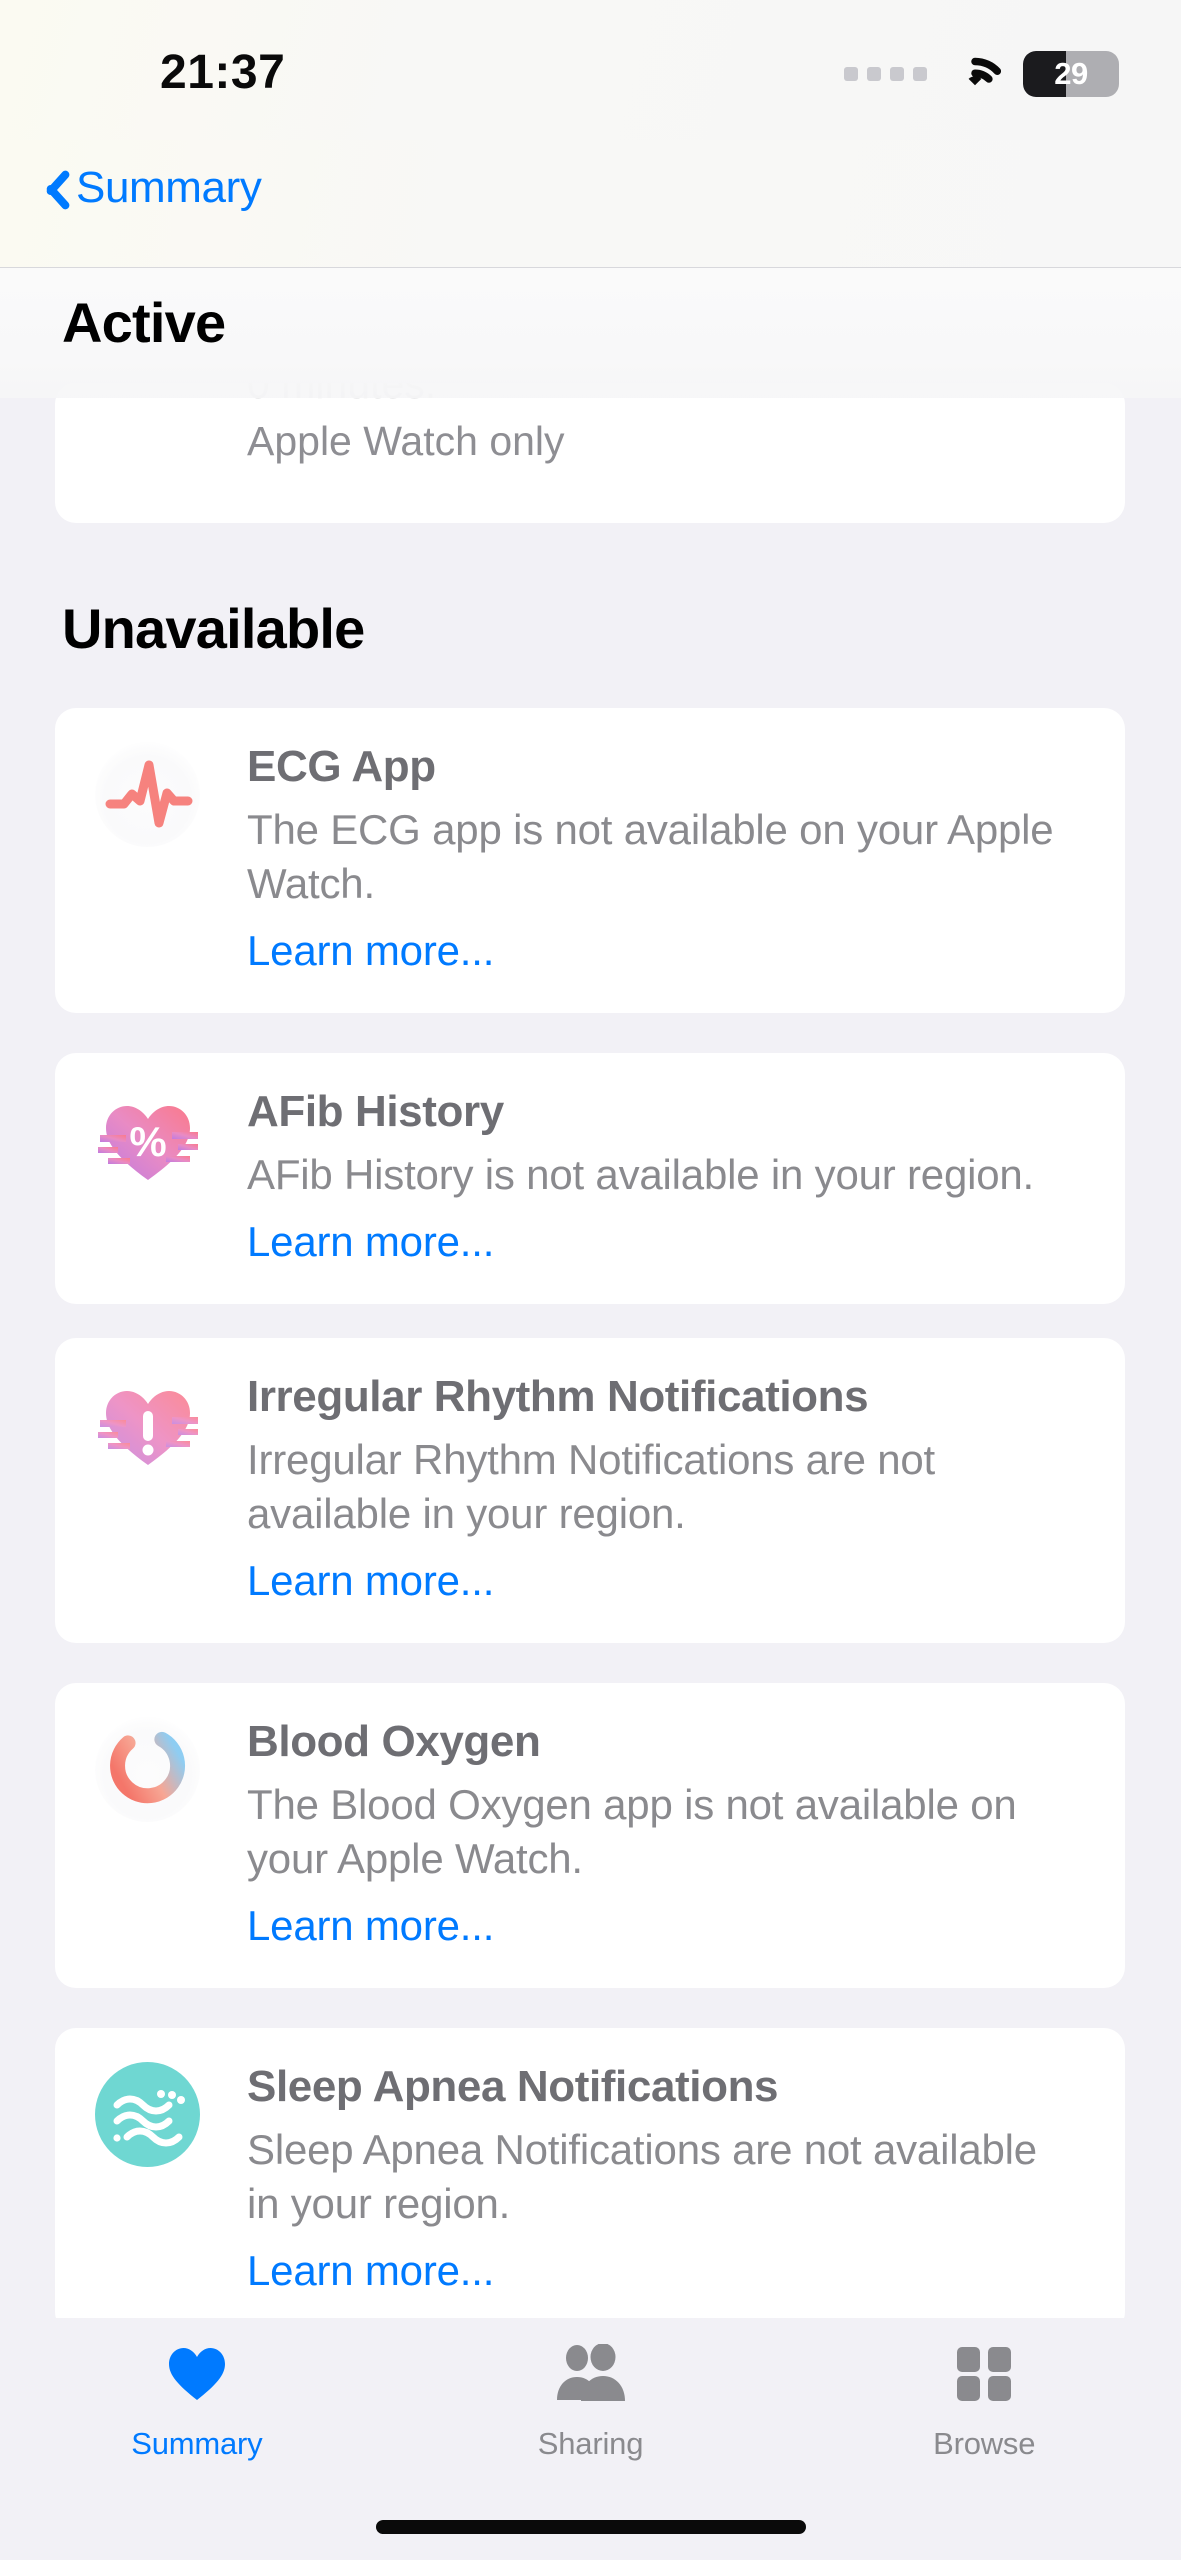  Describe the element at coordinates (590, 333) in the screenshot. I see `active-section-header: Active` at that location.